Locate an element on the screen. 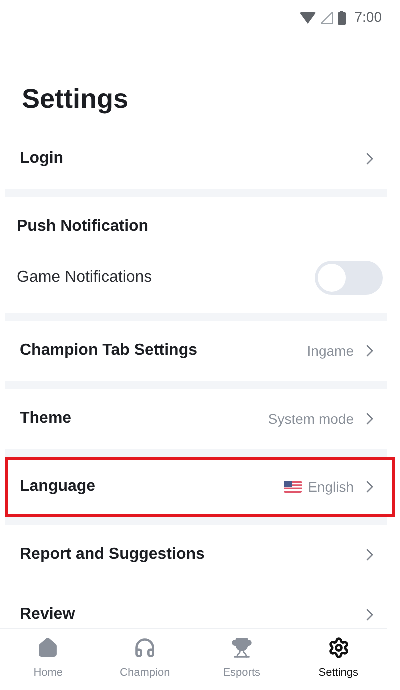 The height and width of the screenshot is (690, 400). setting-label: Login is located at coordinates (42, 159).